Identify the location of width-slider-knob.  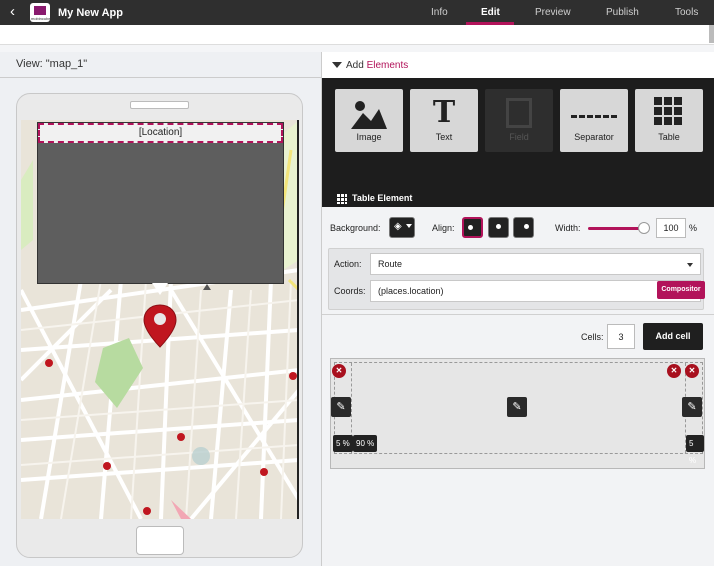
(644, 228).